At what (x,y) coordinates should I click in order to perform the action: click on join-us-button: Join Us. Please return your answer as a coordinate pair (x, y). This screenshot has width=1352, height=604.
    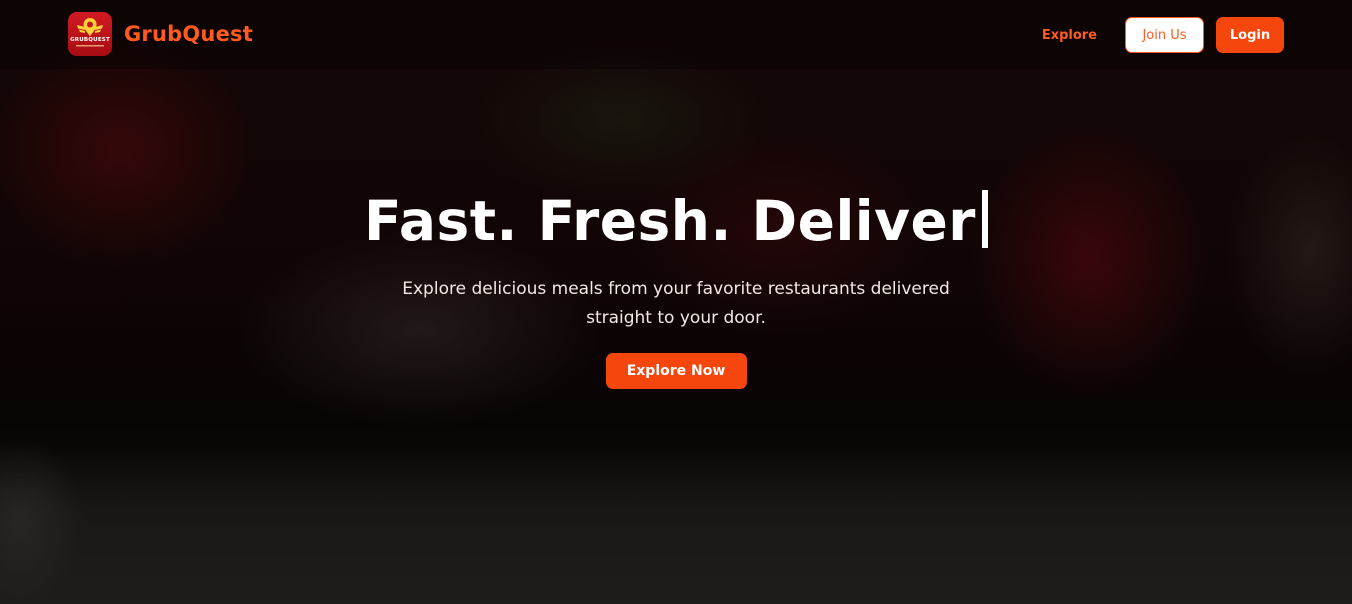
    Looking at the image, I should click on (1164, 35).